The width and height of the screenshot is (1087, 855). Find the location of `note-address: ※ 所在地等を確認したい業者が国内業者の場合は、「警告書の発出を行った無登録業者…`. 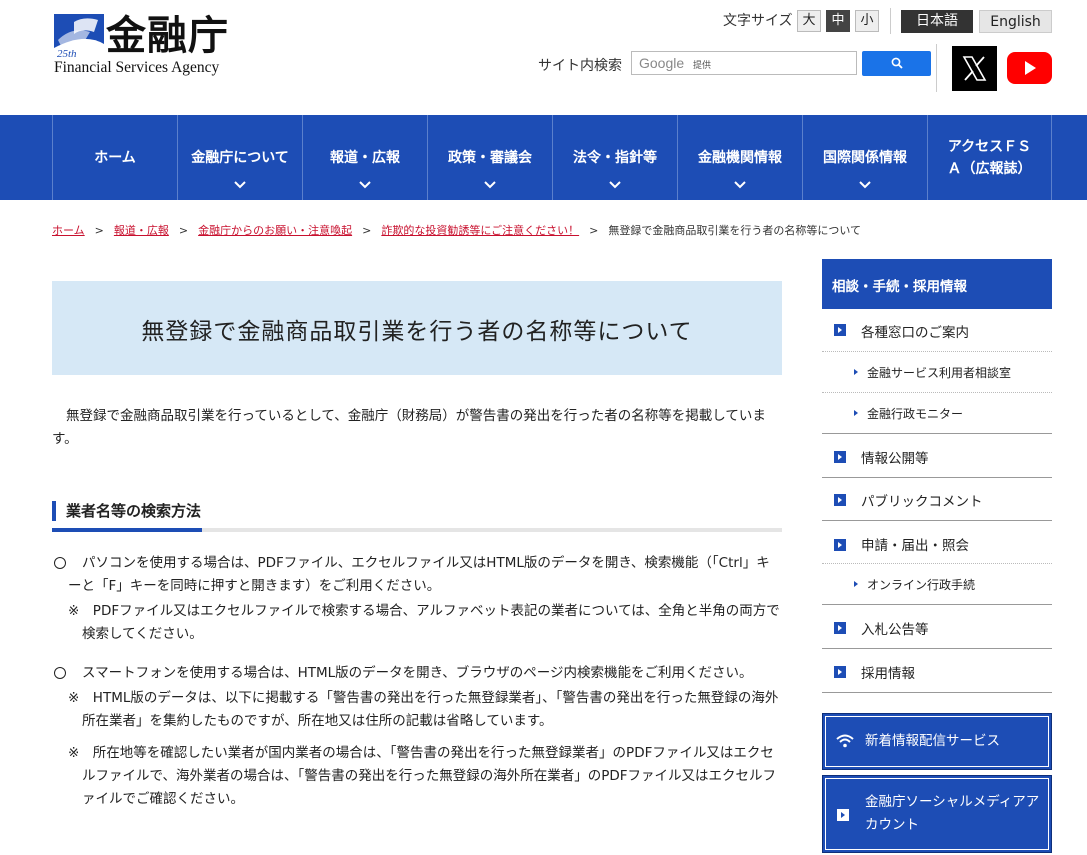

note-address: ※ 所在地等を確認したい業者が国内業者の場合は、「警告書の発出を行った無登録業者… is located at coordinates (422, 776).